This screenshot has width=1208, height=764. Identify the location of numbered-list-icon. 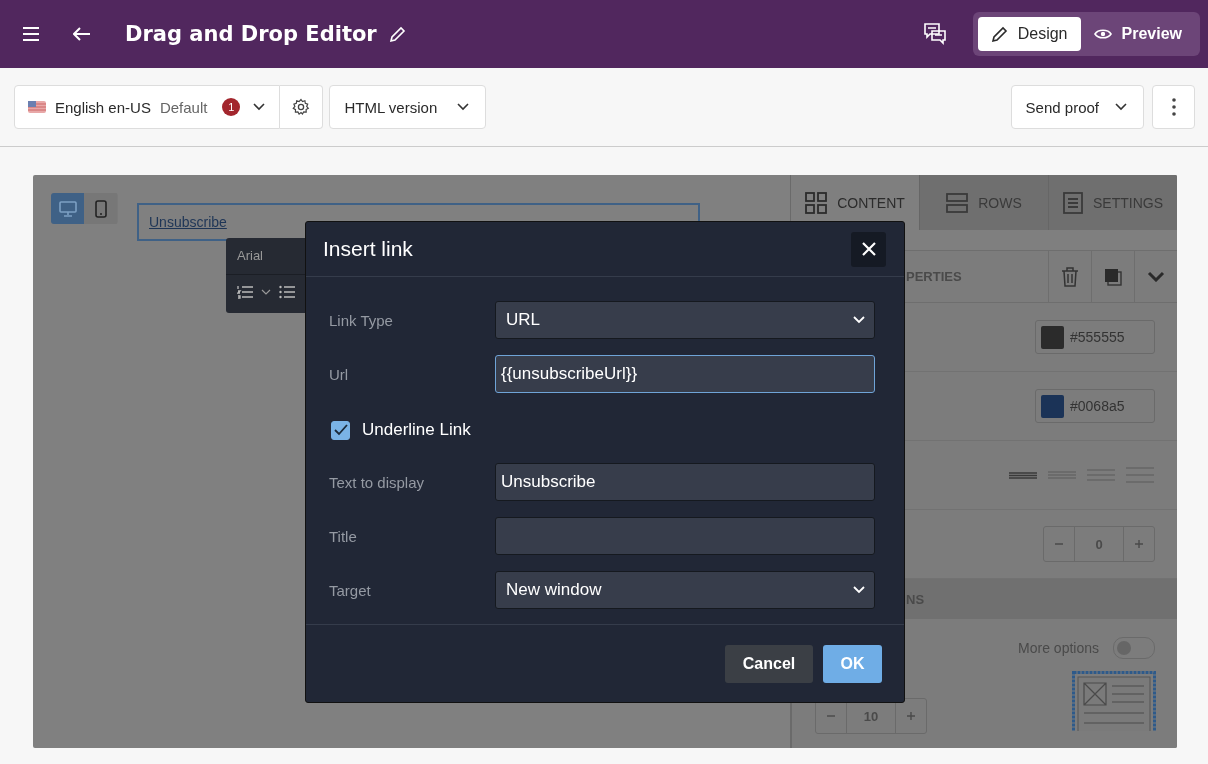
(245, 292).